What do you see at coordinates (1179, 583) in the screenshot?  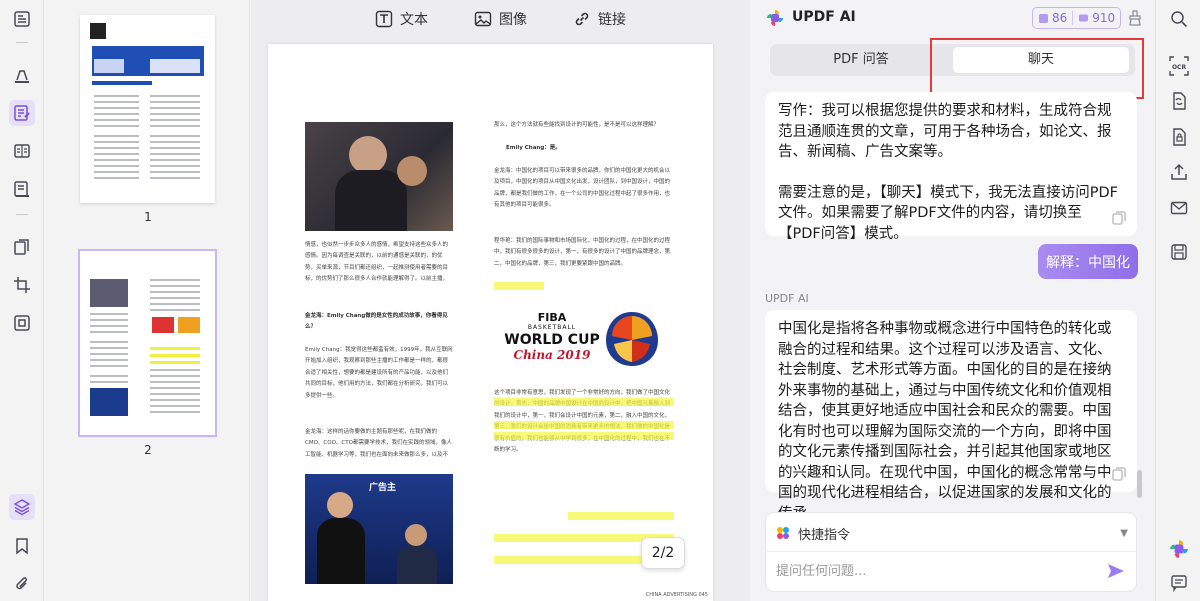 I see `comment-list-icon` at bounding box center [1179, 583].